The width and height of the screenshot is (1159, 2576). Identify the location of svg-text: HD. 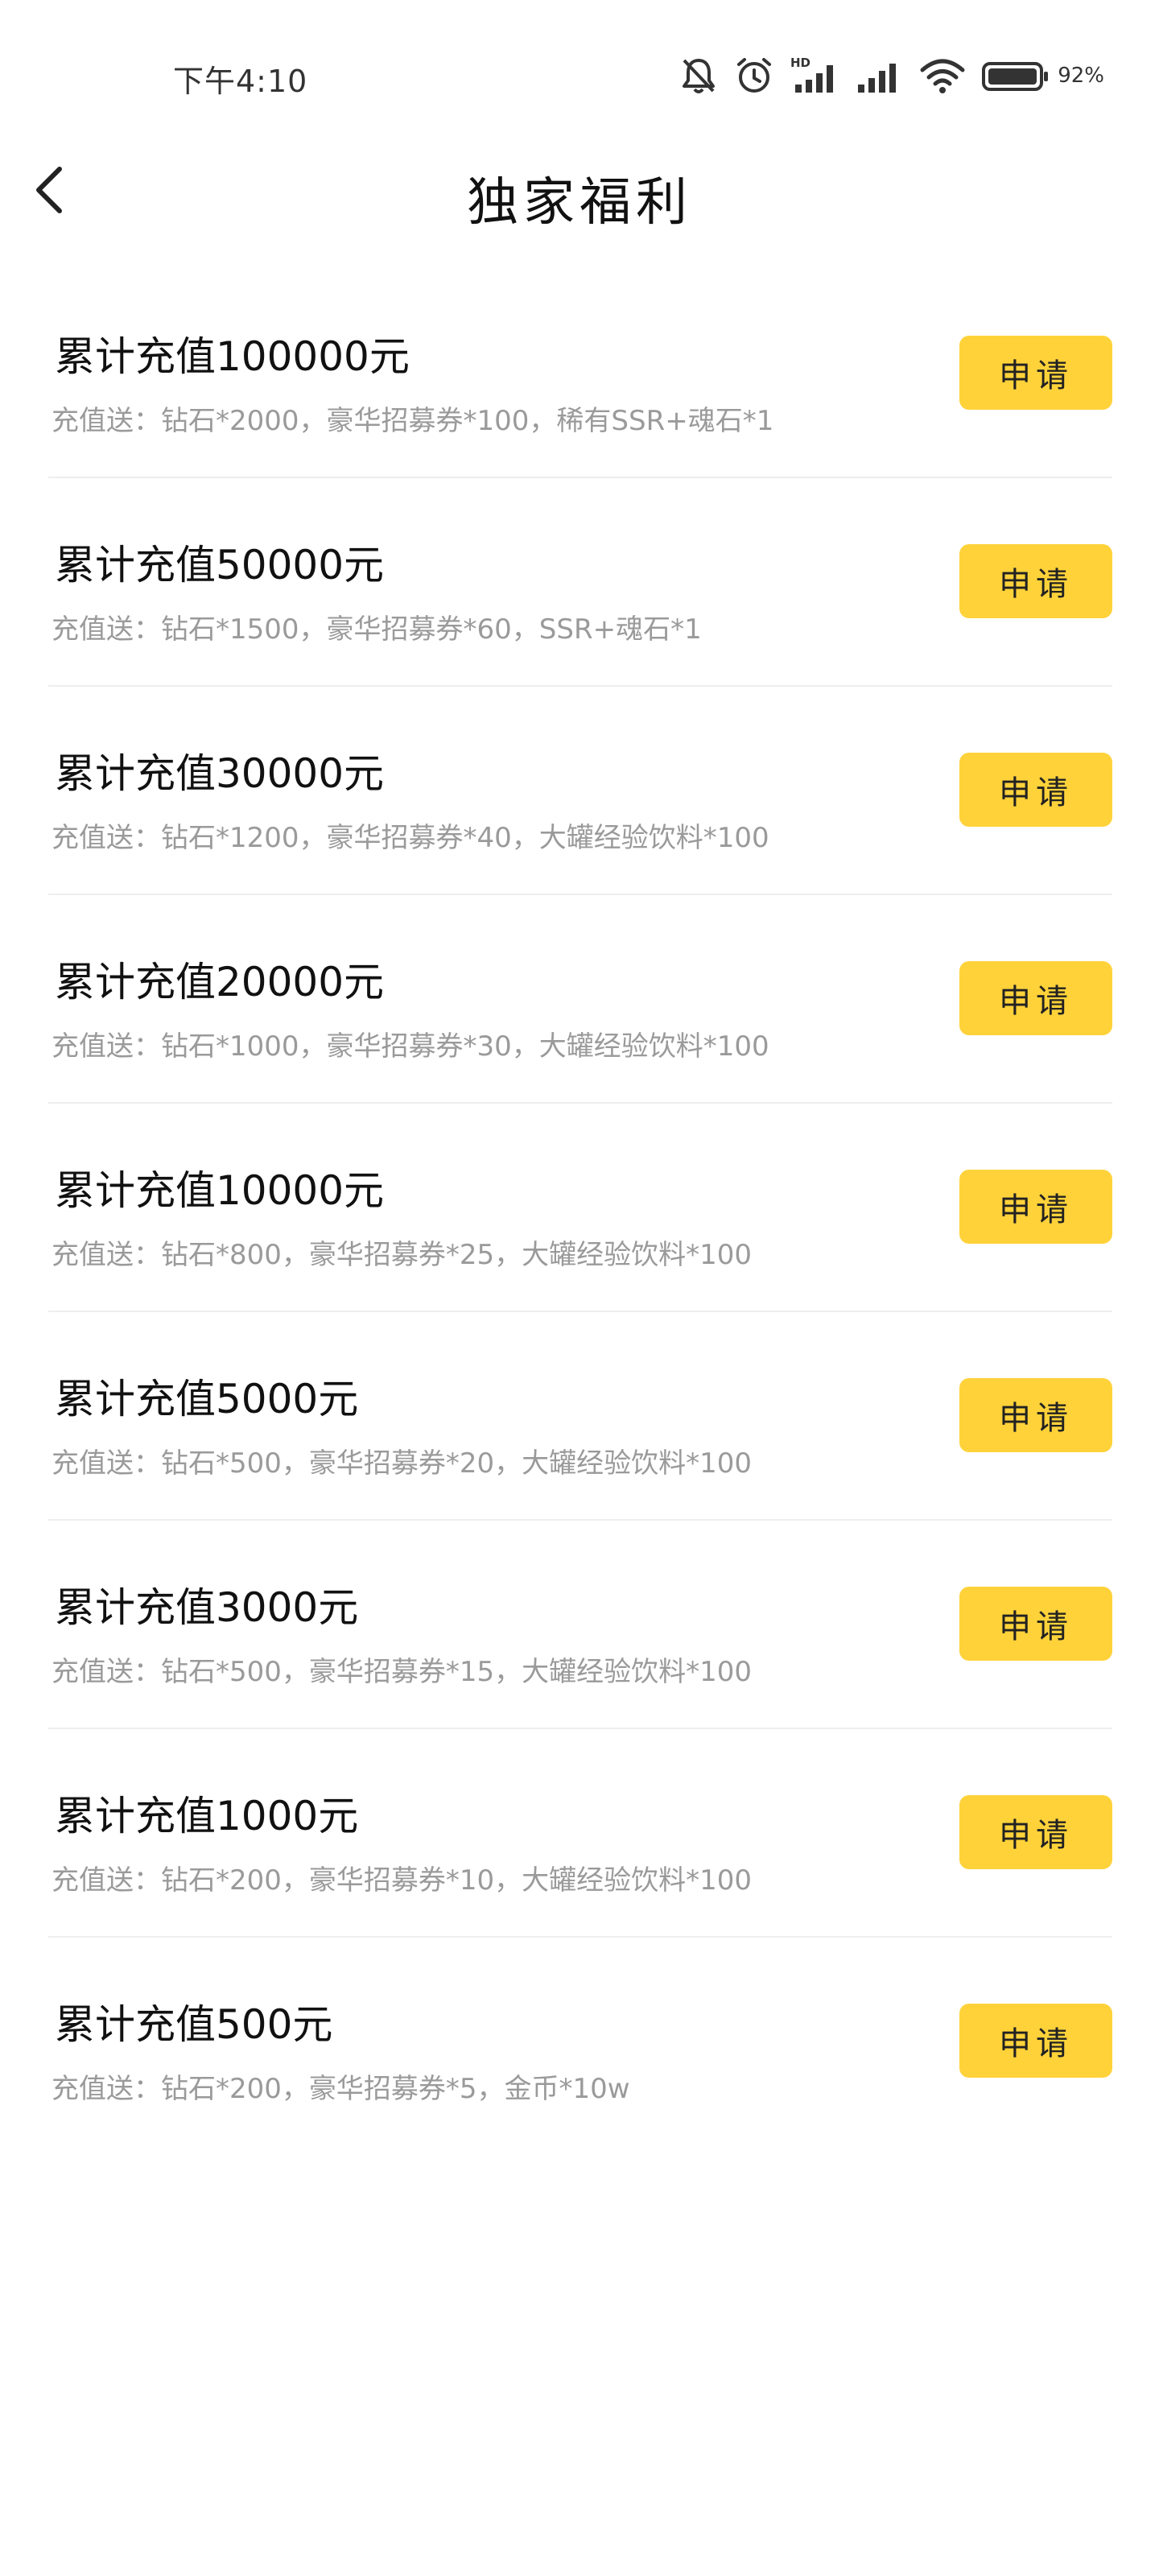
(800, 63).